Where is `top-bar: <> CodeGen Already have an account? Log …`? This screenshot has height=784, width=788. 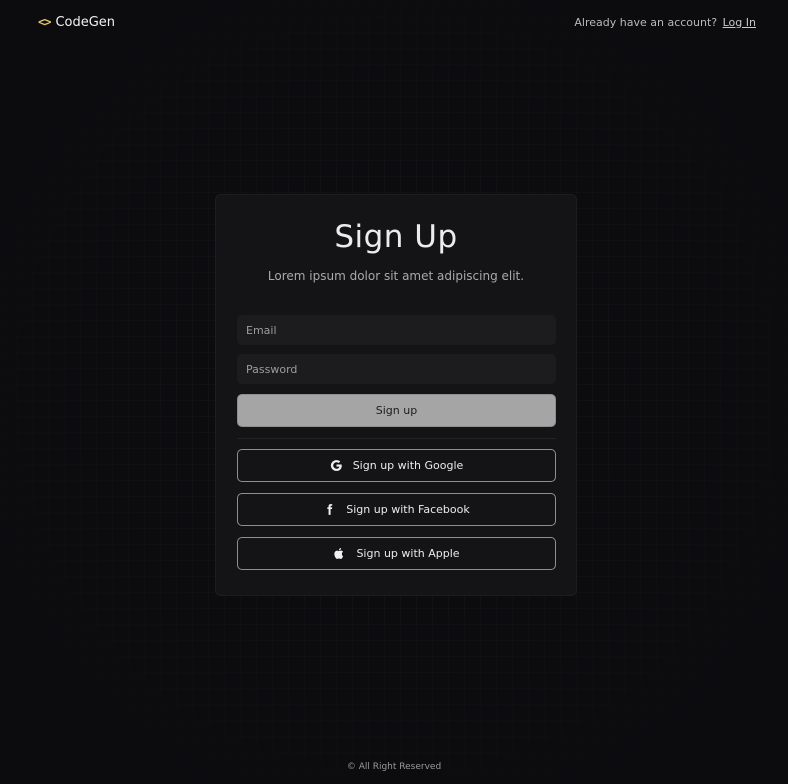 top-bar: <> CodeGen Already have an account? Log … is located at coordinates (394, 22).